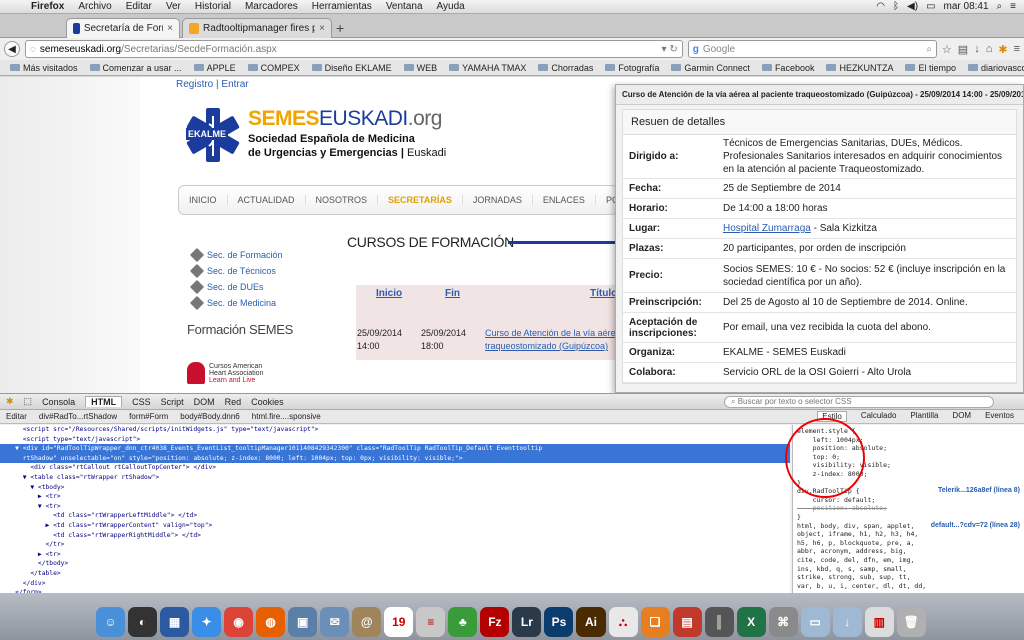 The image size is (1024, 640). What do you see at coordinates (58, 402) in the screenshot?
I see `tab-consola: Consola` at bounding box center [58, 402].